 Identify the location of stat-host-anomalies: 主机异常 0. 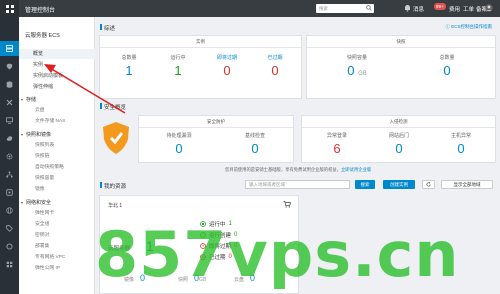
(461, 144).